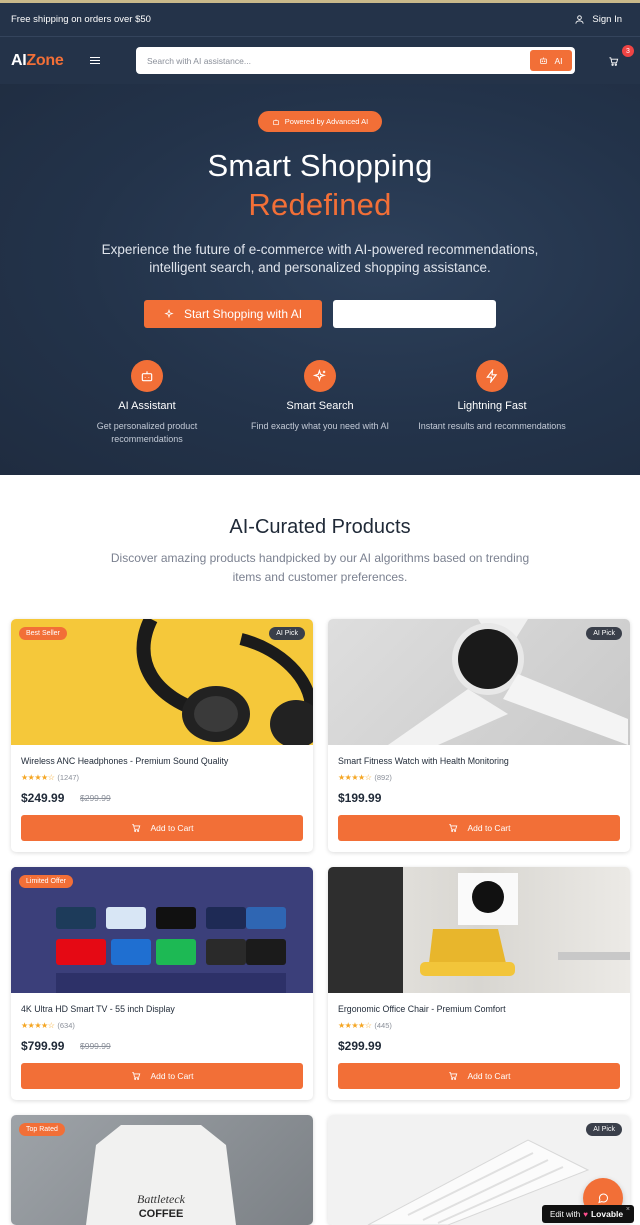 The height and width of the screenshot is (1225, 640). I want to click on review-count: (634), so click(66, 1025).